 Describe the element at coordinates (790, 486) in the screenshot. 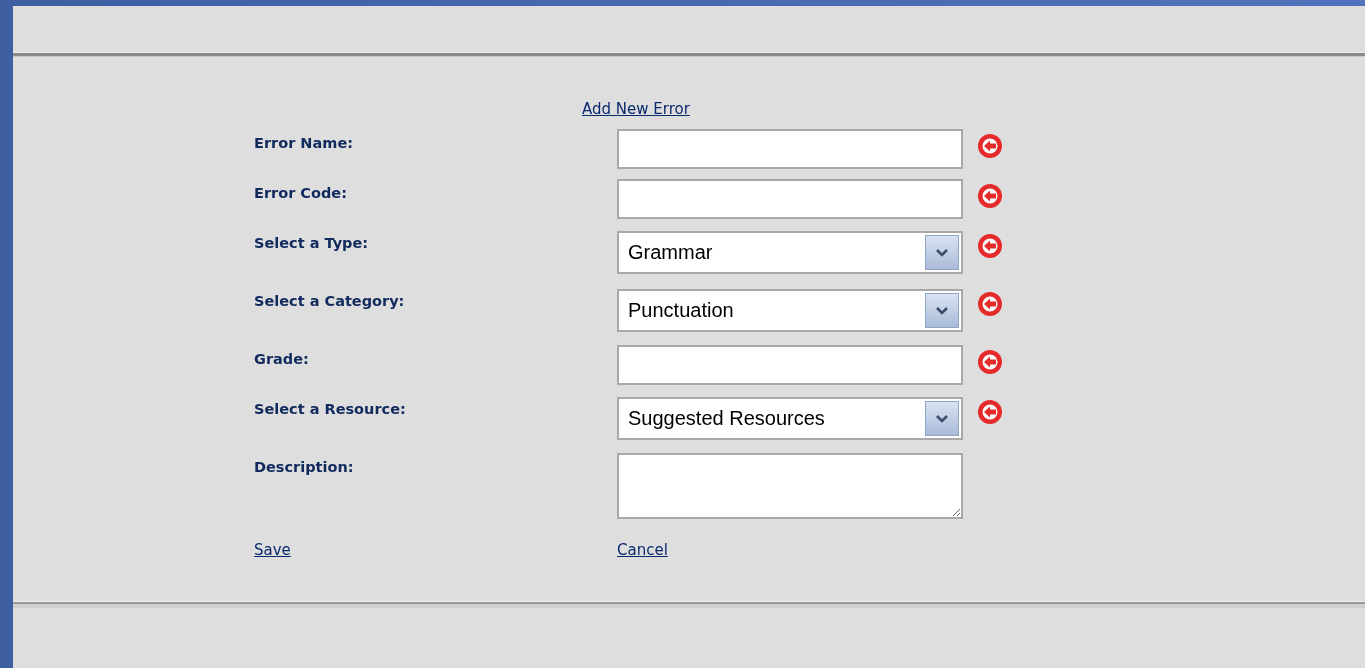

I see `text-area` at that location.